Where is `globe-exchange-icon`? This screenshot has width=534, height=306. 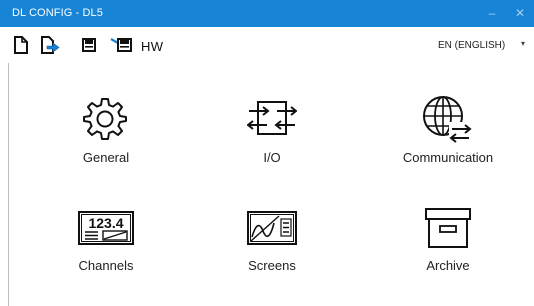
globe-exchange-icon is located at coordinates (447, 119).